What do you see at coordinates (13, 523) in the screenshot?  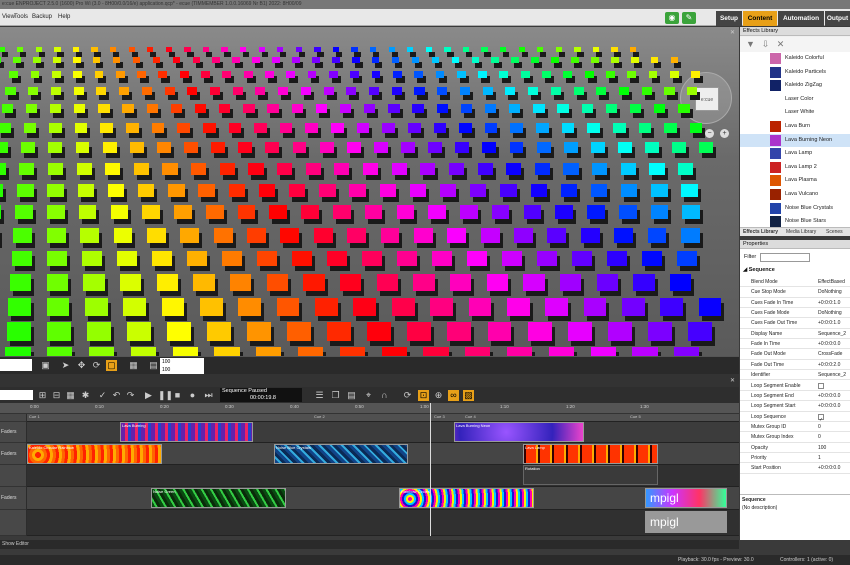 I see `track-label` at bounding box center [13, 523].